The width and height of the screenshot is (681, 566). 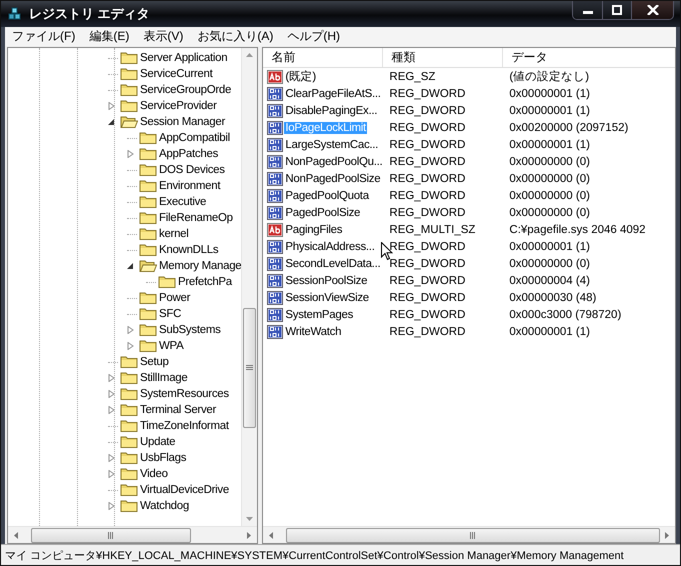 I want to click on tree-item: Watchdog, so click(x=164, y=506).